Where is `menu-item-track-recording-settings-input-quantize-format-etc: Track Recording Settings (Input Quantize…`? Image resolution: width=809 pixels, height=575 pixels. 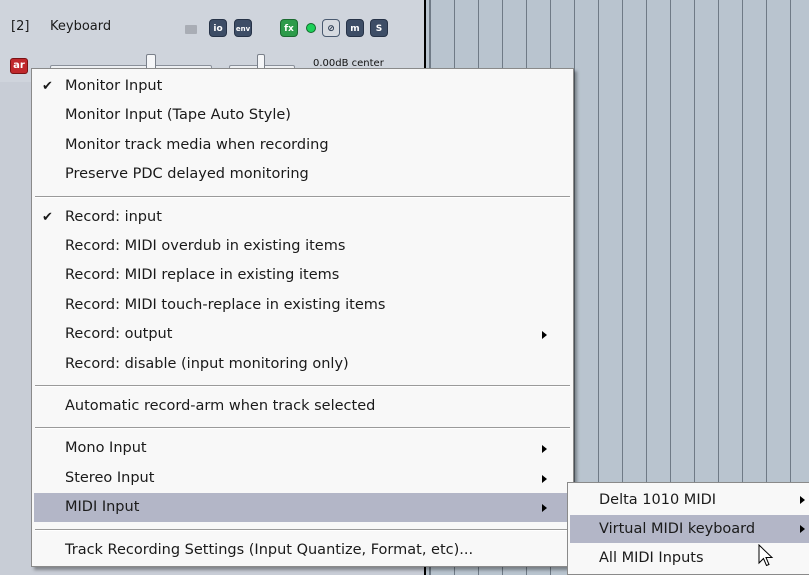 menu-item-track-recording-settings-input-quantize-format-etc: Track Recording Settings (Input Quantize… is located at coordinates (302, 550).